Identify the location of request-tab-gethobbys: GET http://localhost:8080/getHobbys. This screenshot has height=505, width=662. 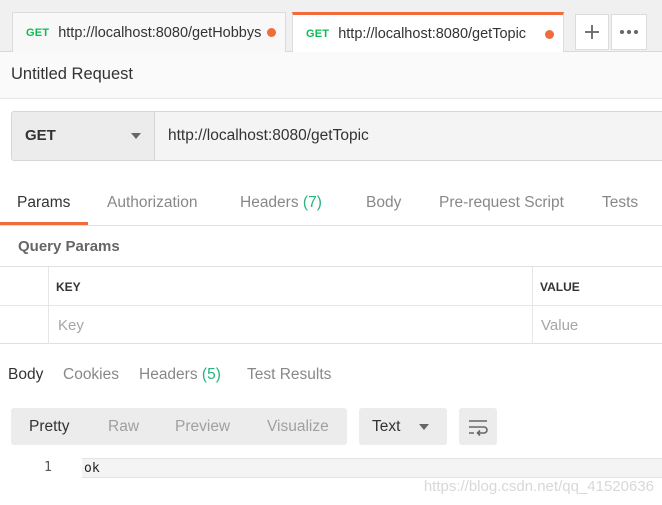
(149, 32).